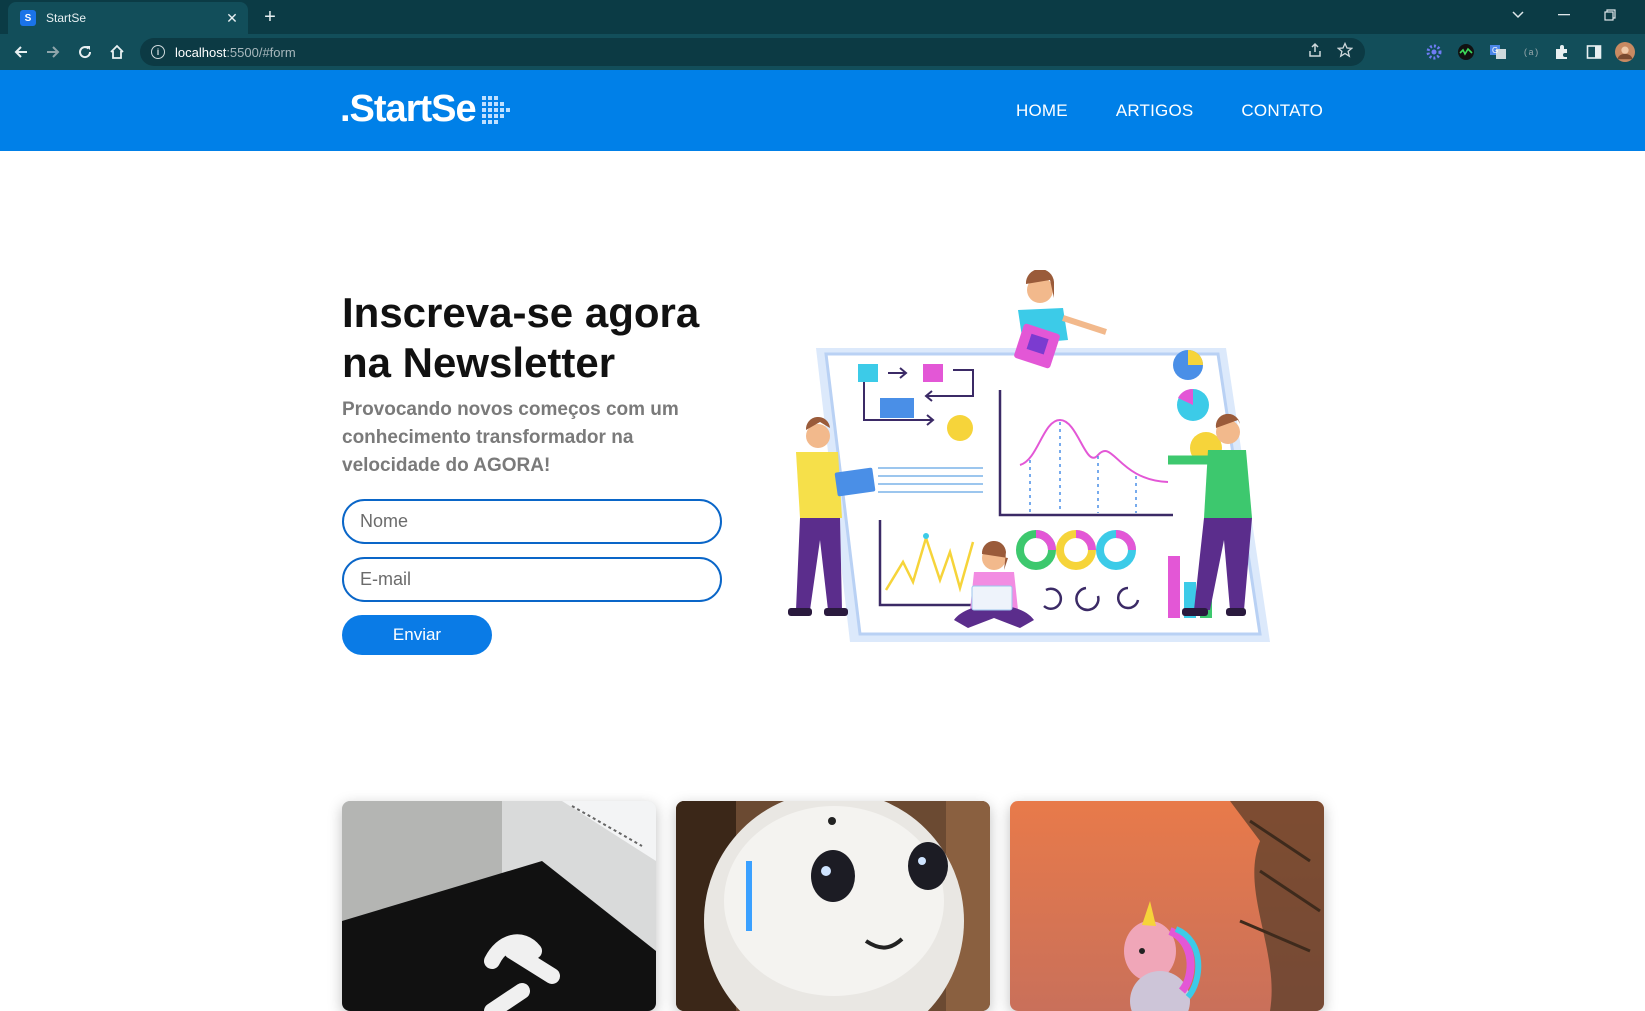  I want to click on extensions-puzzle-icon, so click(1562, 52).